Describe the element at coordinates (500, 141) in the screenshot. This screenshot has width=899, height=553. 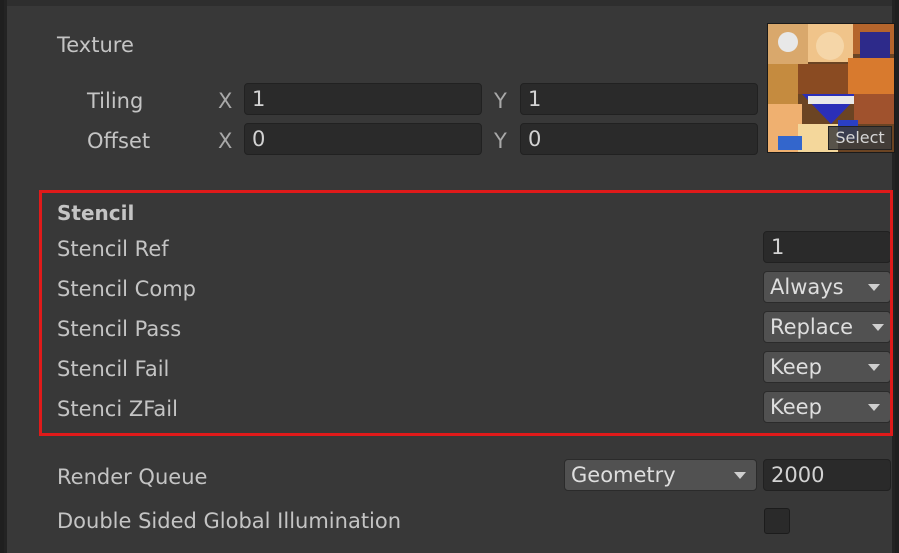
I see `offset-y-label: Y` at that location.